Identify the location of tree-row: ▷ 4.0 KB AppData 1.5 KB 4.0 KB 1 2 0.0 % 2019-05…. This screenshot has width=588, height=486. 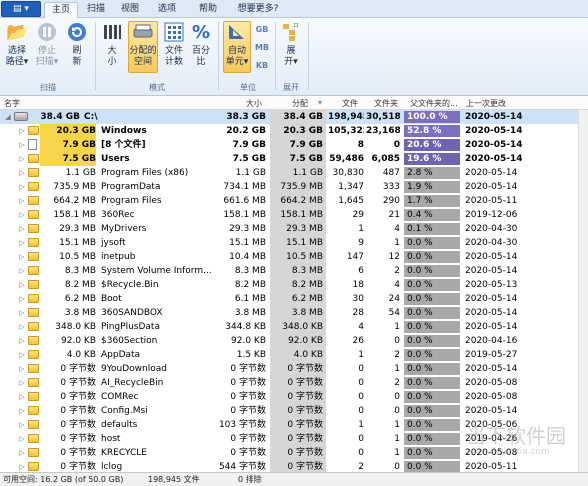
(289, 355).